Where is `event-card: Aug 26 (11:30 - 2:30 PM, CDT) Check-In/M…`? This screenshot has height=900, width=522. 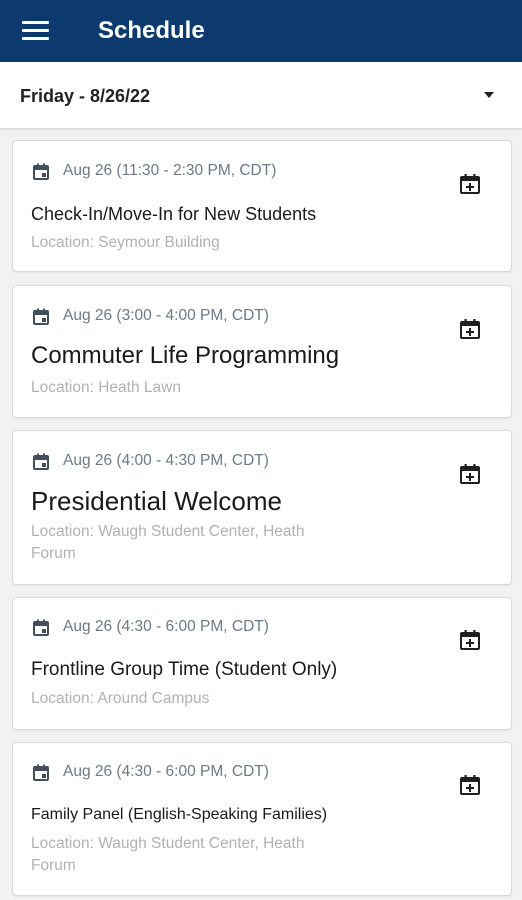 event-card: Aug 26 (11:30 - 2:30 PM, CDT) Check-In/M… is located at coordinates (262, 206).